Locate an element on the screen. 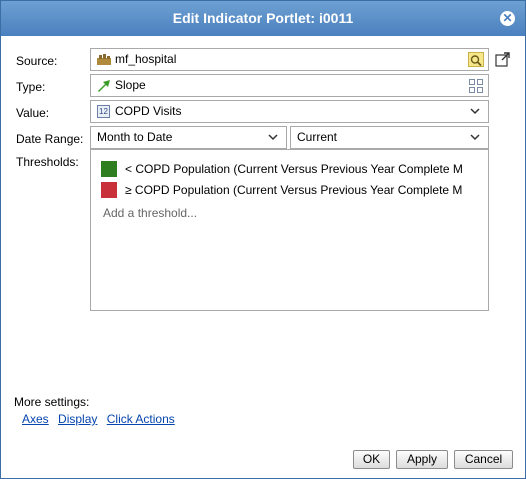 The image size is (526, 479). display-link: Display is located at coordinates (77, 419).